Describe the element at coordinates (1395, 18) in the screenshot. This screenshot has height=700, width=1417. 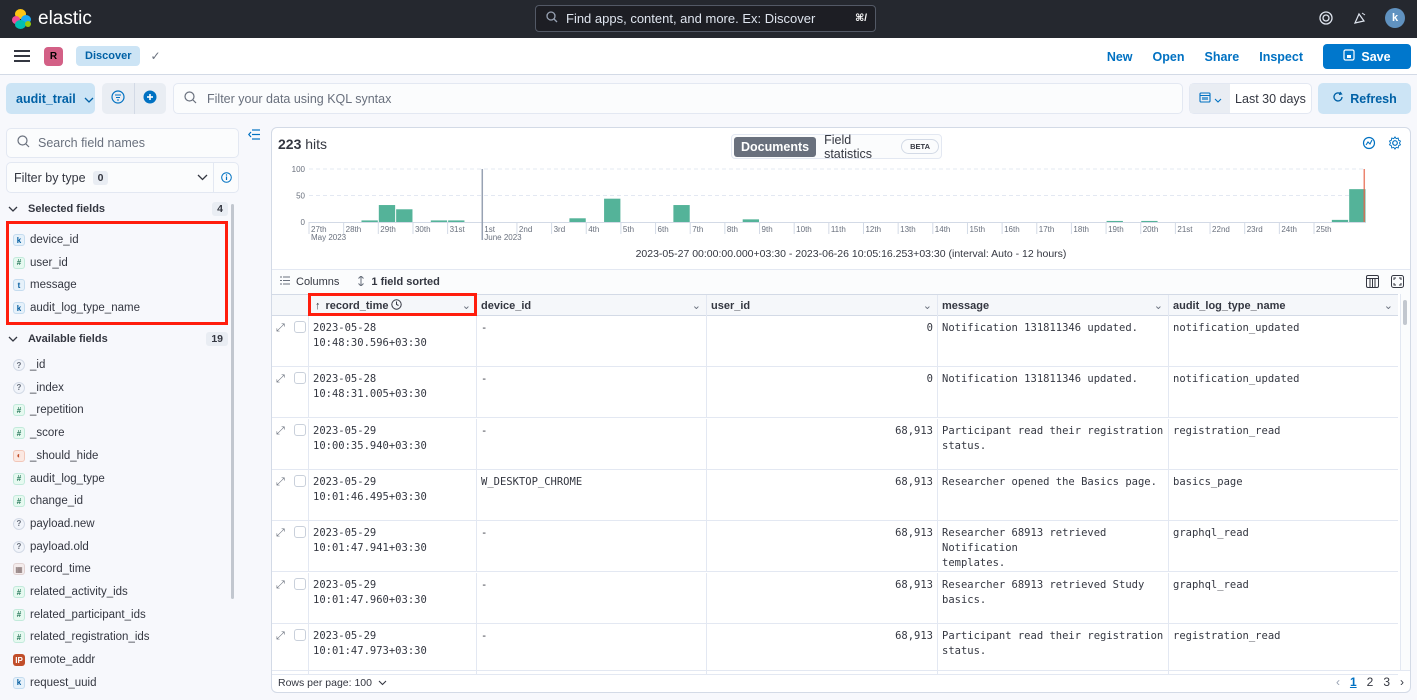
I see `user-avatar: k` at that location.